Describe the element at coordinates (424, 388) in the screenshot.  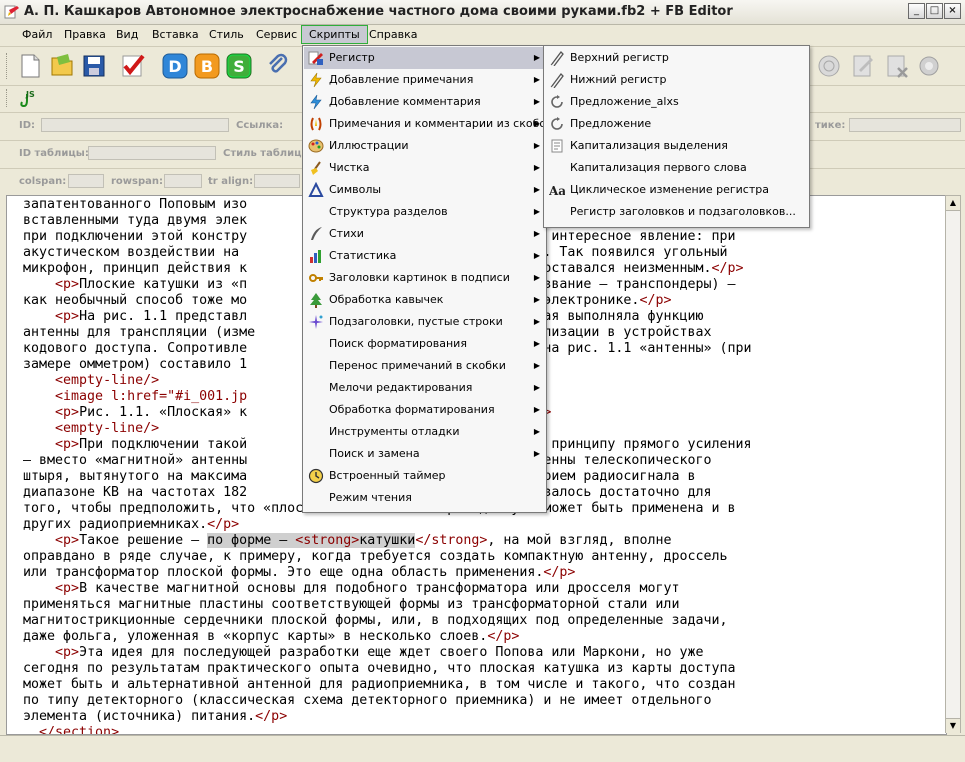
I see `scripts-menu-item: Мелочи редактирования ▶` at that location.